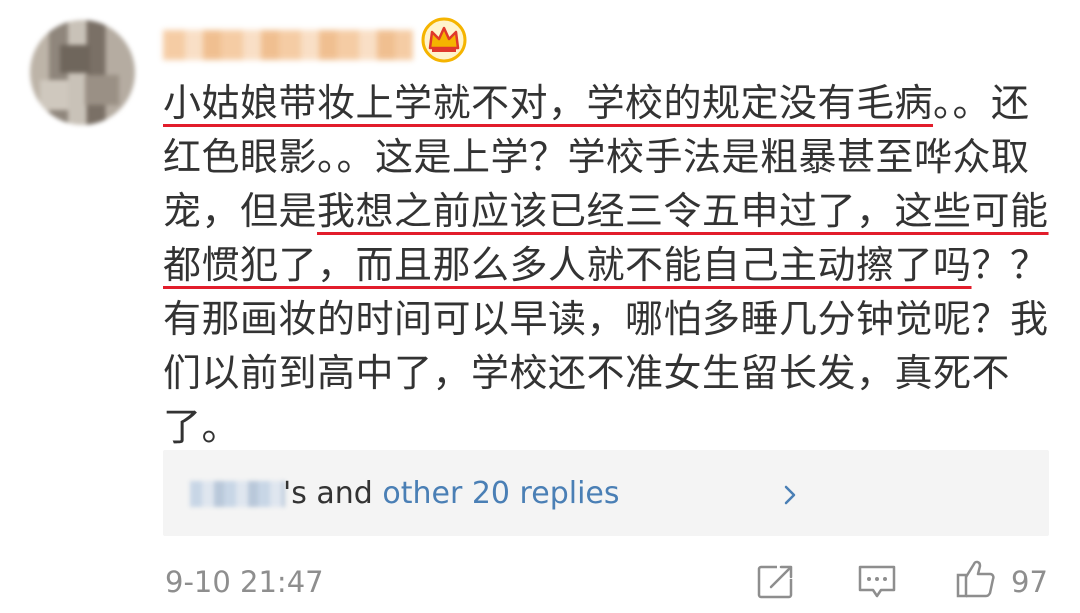  What do you see at coordinates (500, 493) in the screenshot?
I see `more-replies-link: other 20 replies` at bounding box center [500, 493].